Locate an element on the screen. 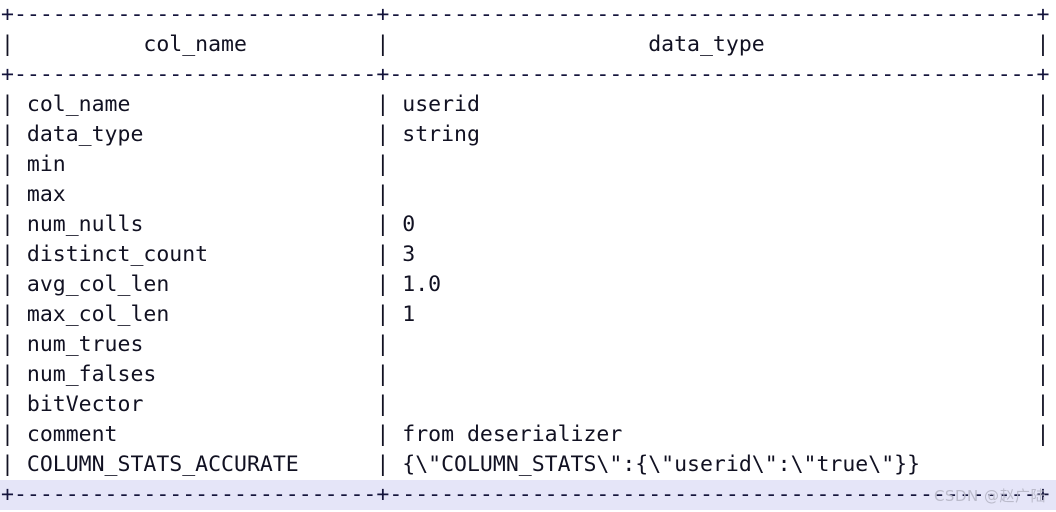 The image size is (1056, 512). table-row: | bitVector | | is located at coordinates (525, 404).